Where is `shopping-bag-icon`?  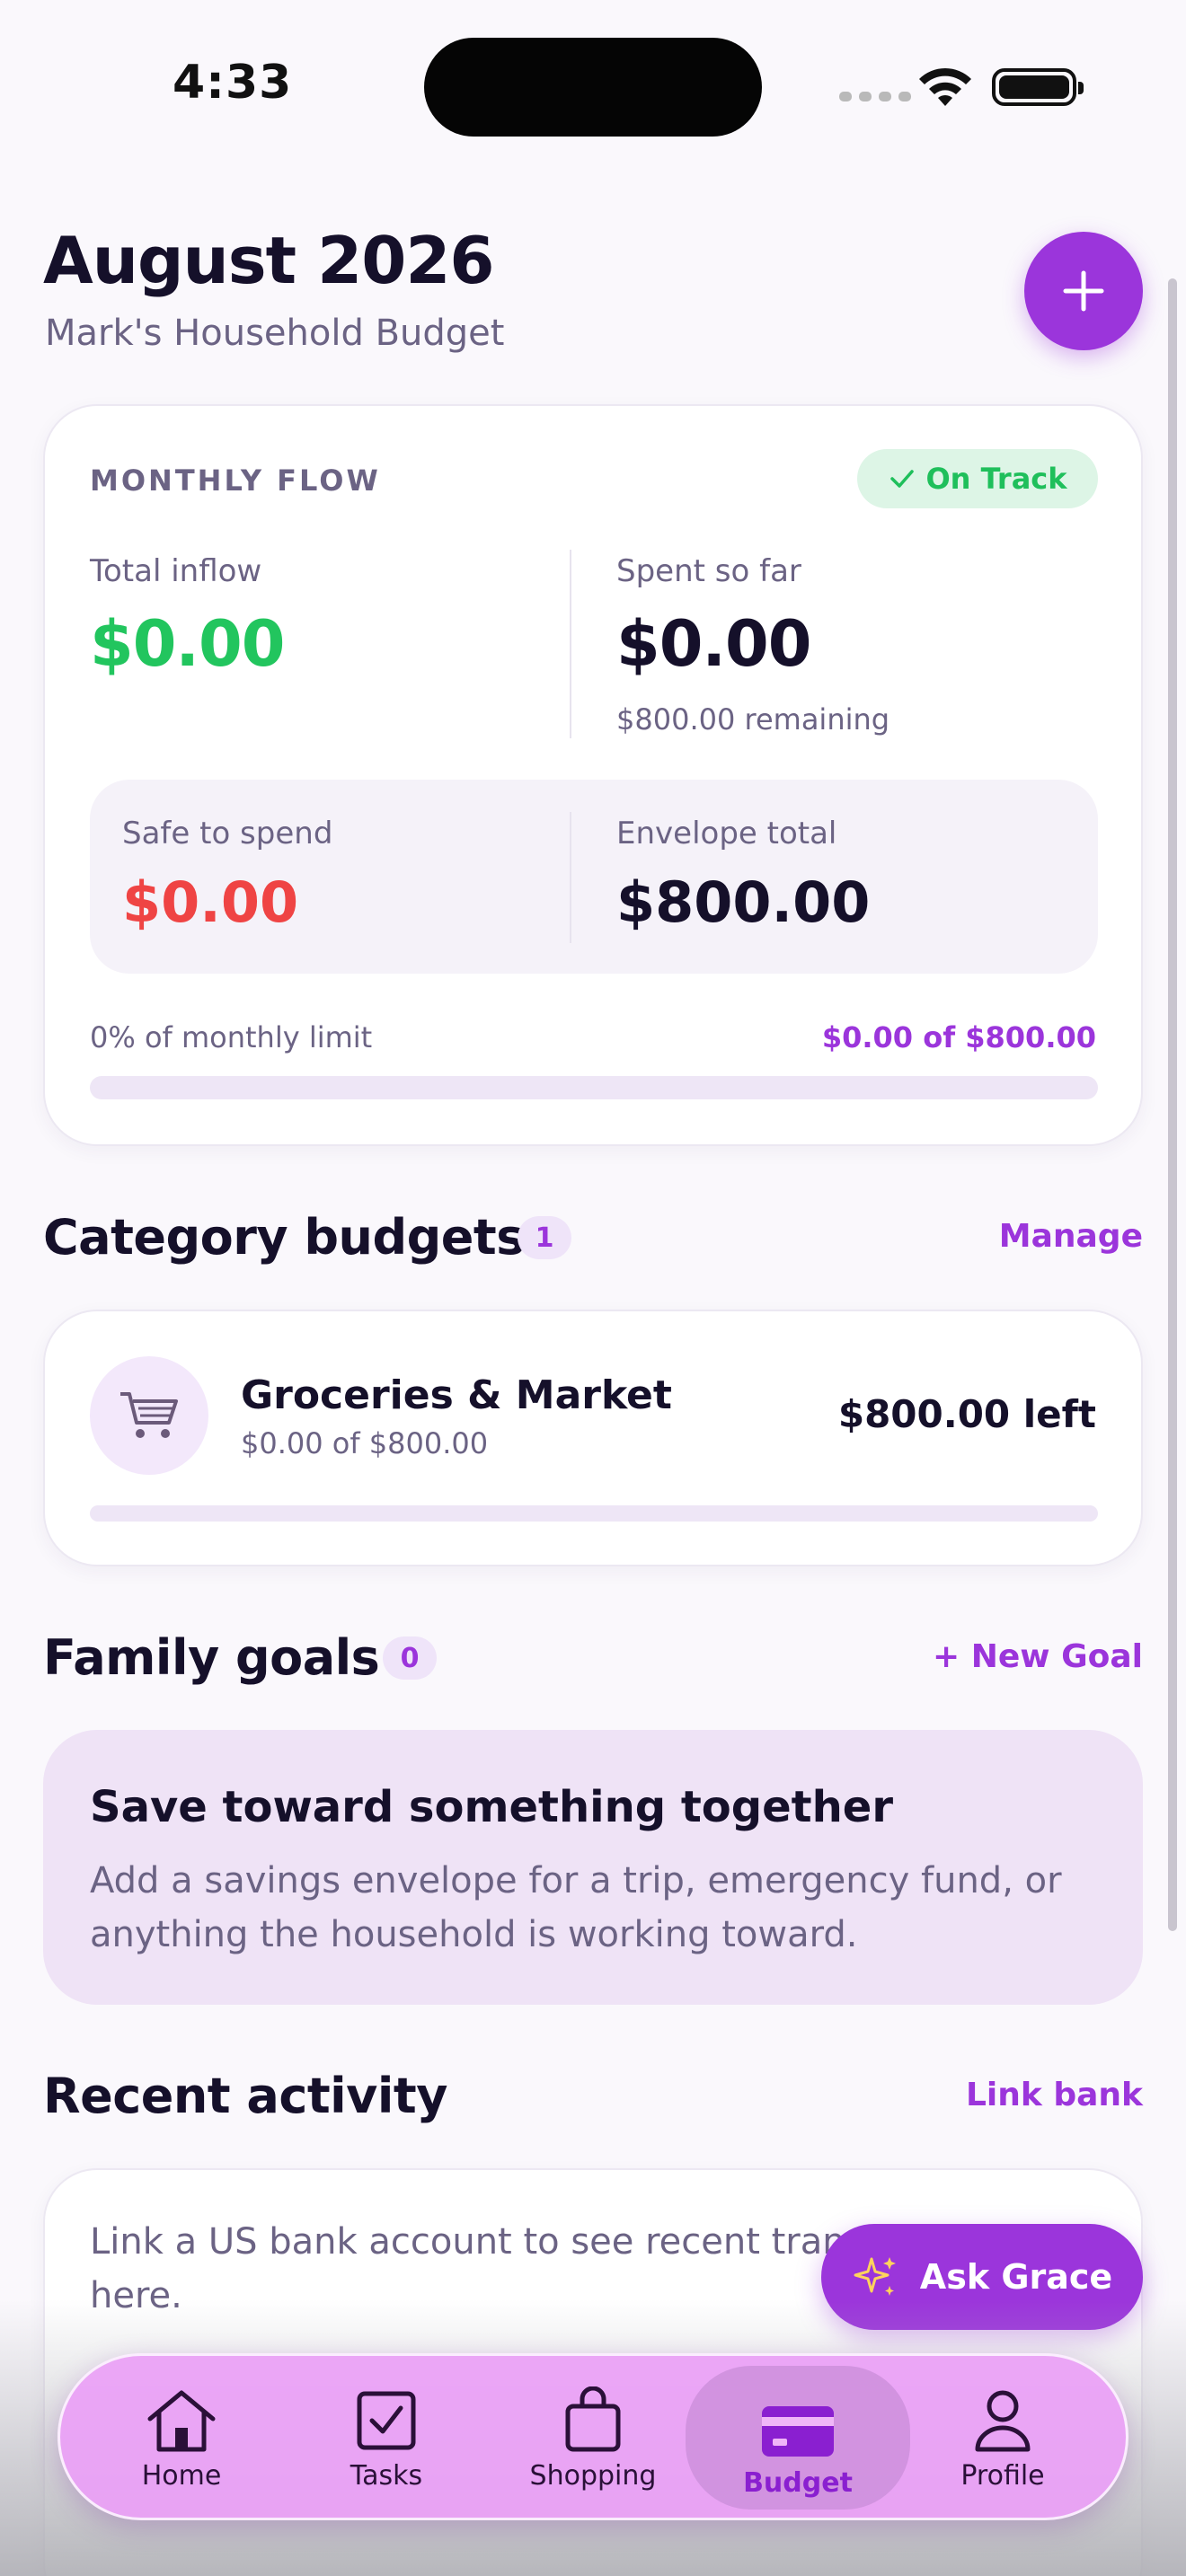
shopping-bag-icon is located at coordinates (593, 2419).